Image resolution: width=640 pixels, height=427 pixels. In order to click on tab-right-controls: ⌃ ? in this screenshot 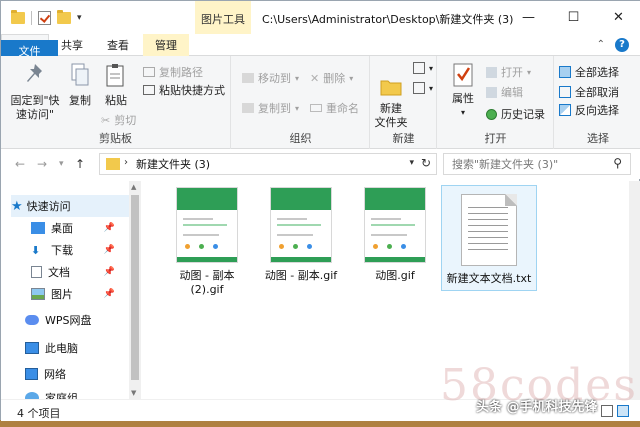, I will do `click(618, 44)`.